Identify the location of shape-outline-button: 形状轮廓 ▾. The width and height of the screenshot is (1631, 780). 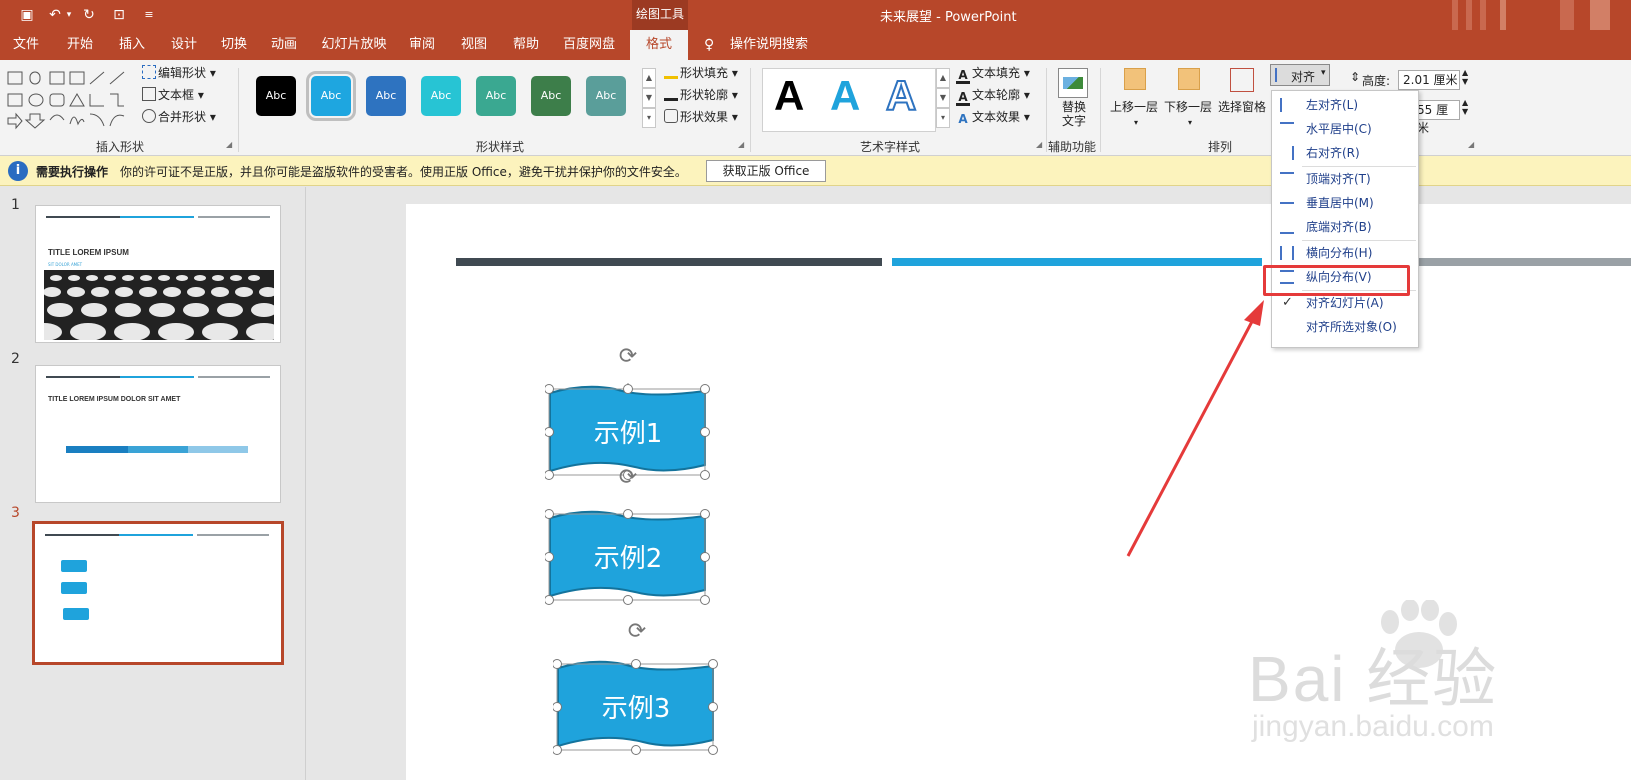
(701, 95).